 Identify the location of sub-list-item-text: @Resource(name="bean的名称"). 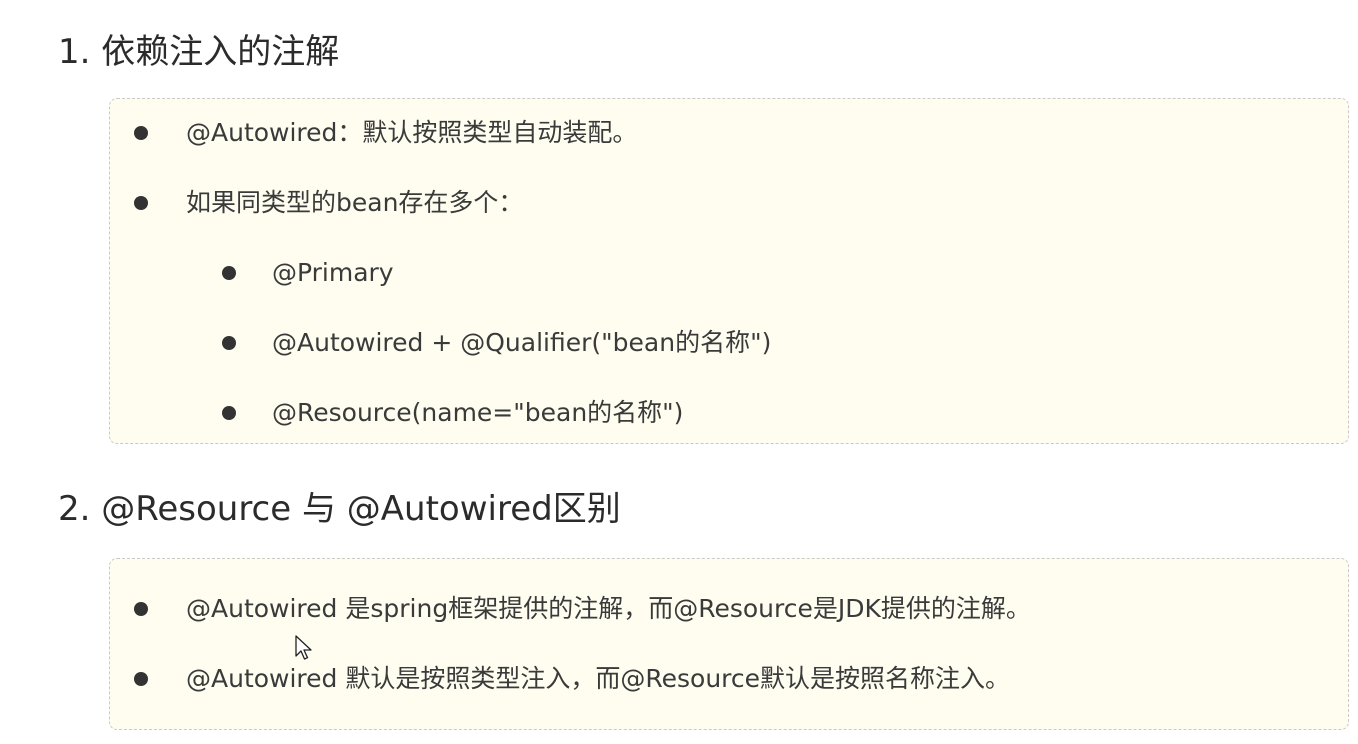
(478, 412).